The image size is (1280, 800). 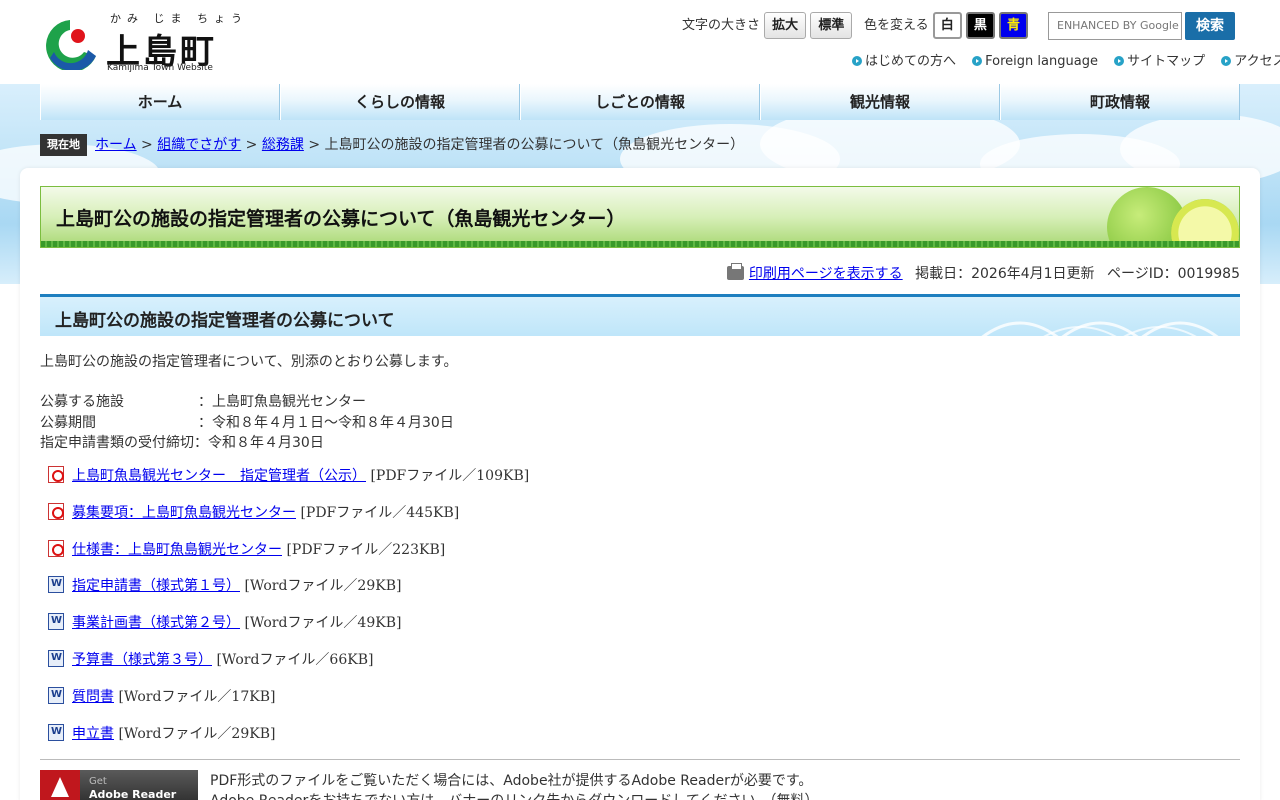 I want to click on page-title: 上島町公の施設の指定管理者の公募について（魚島観光センター）, so click(x=341, y=219).